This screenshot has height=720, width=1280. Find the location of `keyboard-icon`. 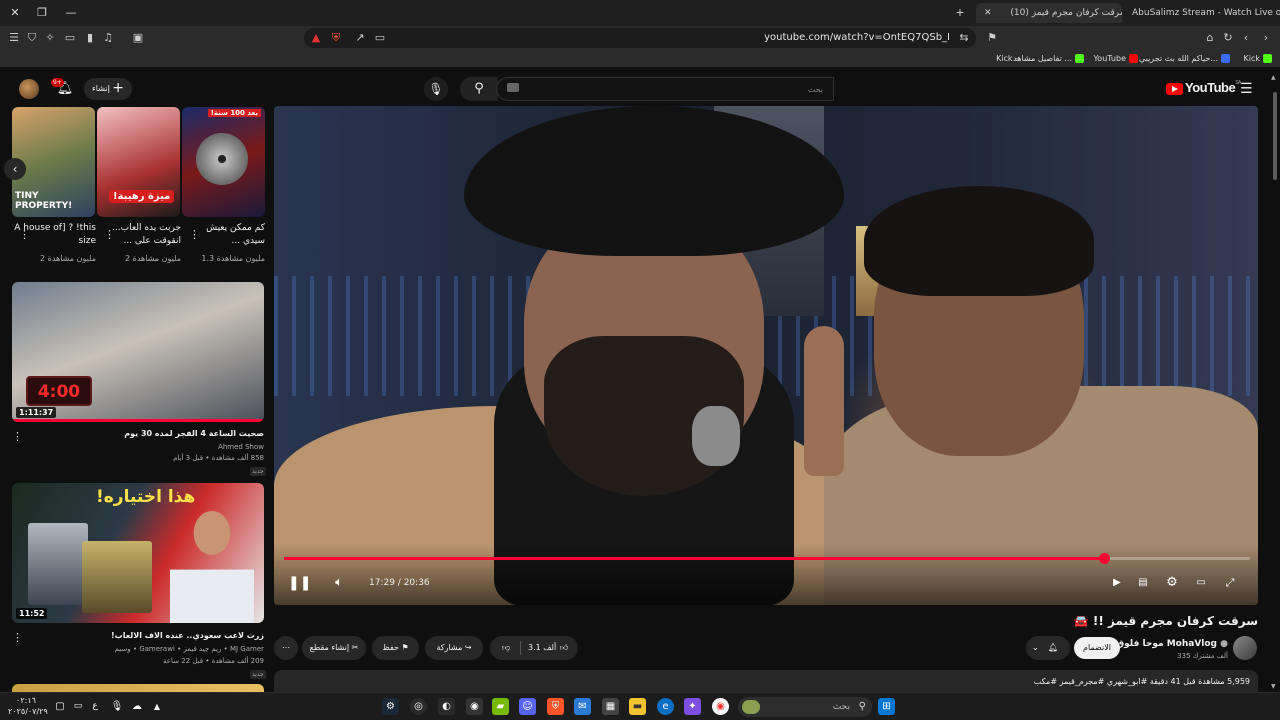

keyboard-icon is located at coordinates (513, 87).